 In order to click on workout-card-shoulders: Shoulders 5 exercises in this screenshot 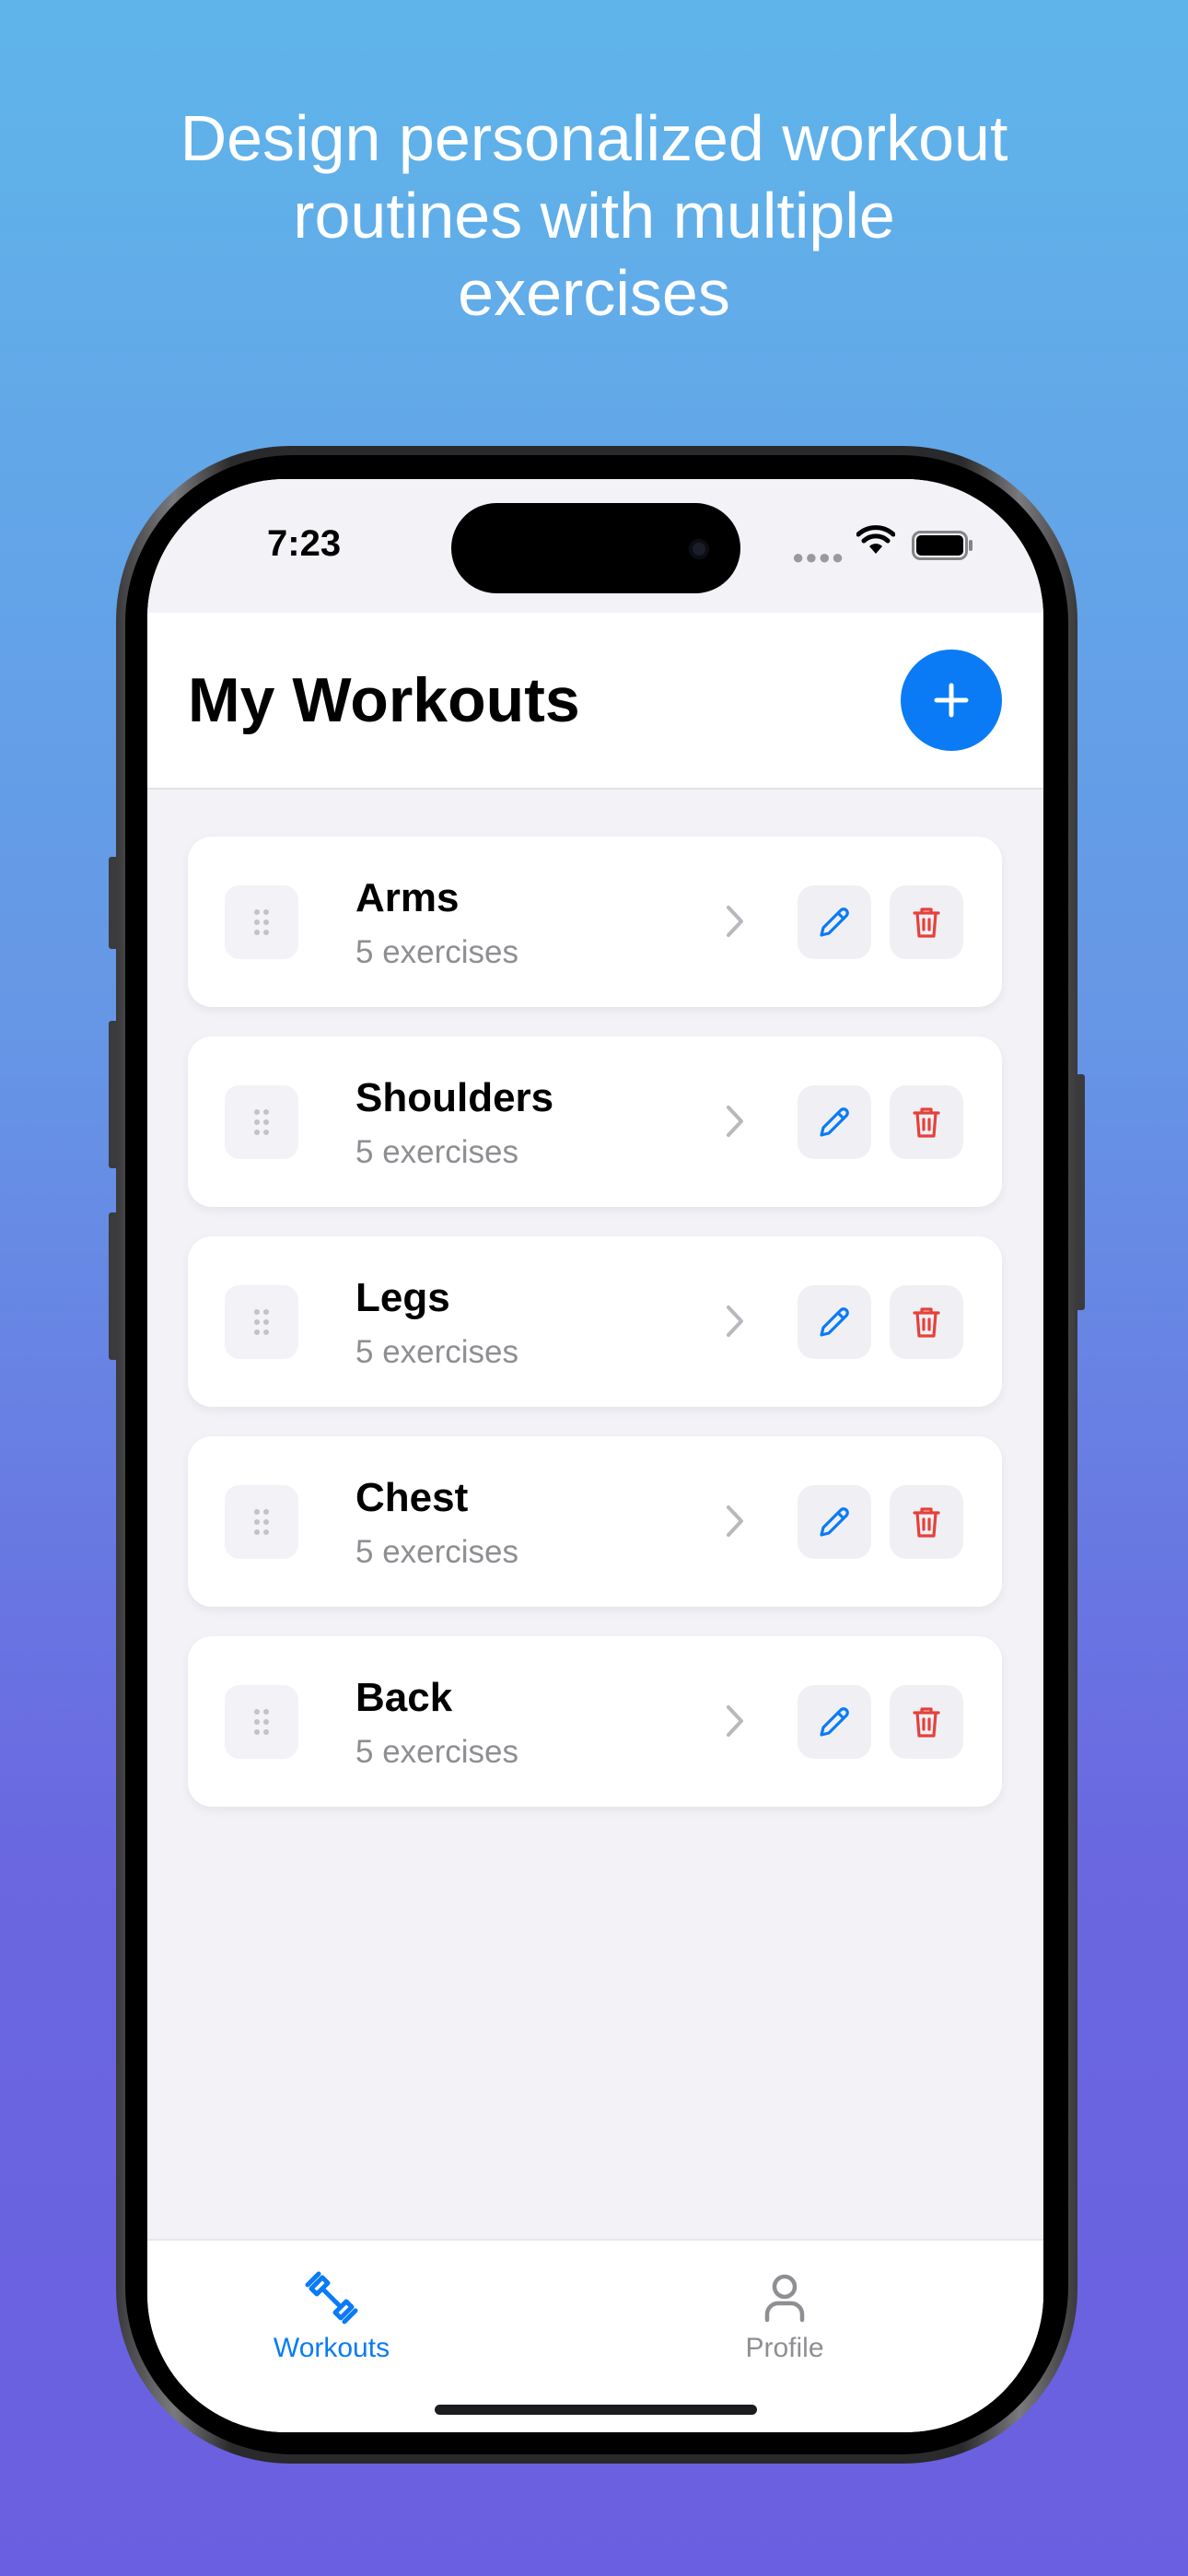, I will do `click(595, 1121)`.